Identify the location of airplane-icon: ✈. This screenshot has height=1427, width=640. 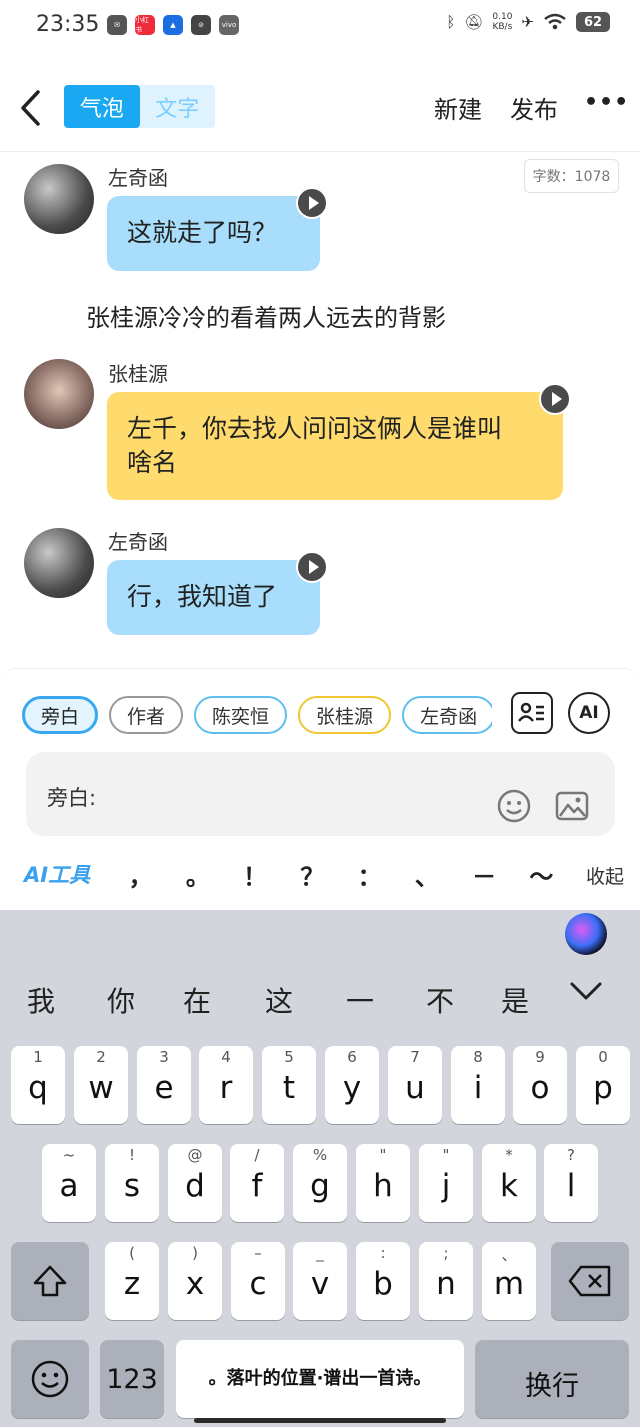
(527, 22).